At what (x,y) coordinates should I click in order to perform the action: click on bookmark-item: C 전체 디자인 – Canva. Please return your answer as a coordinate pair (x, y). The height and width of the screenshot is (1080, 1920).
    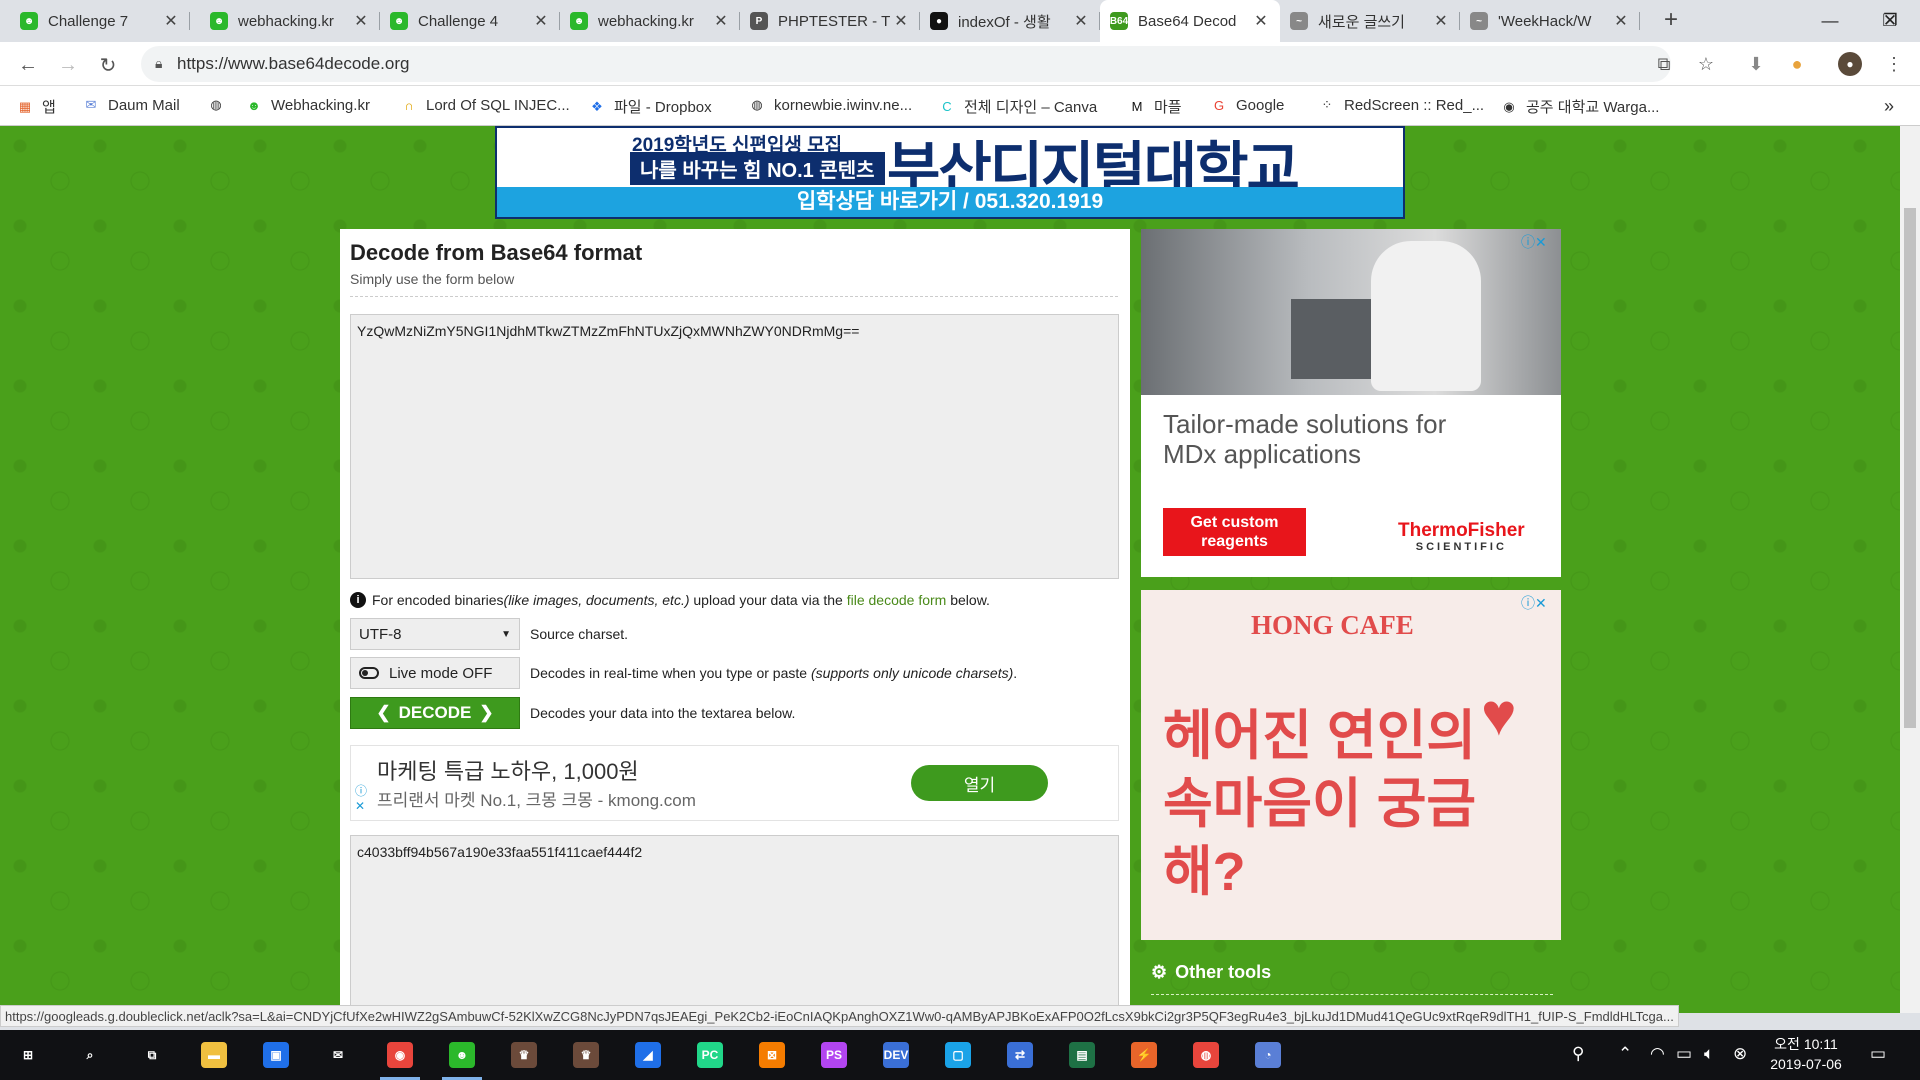
    Looking at the image, I should click on (1017, 106).